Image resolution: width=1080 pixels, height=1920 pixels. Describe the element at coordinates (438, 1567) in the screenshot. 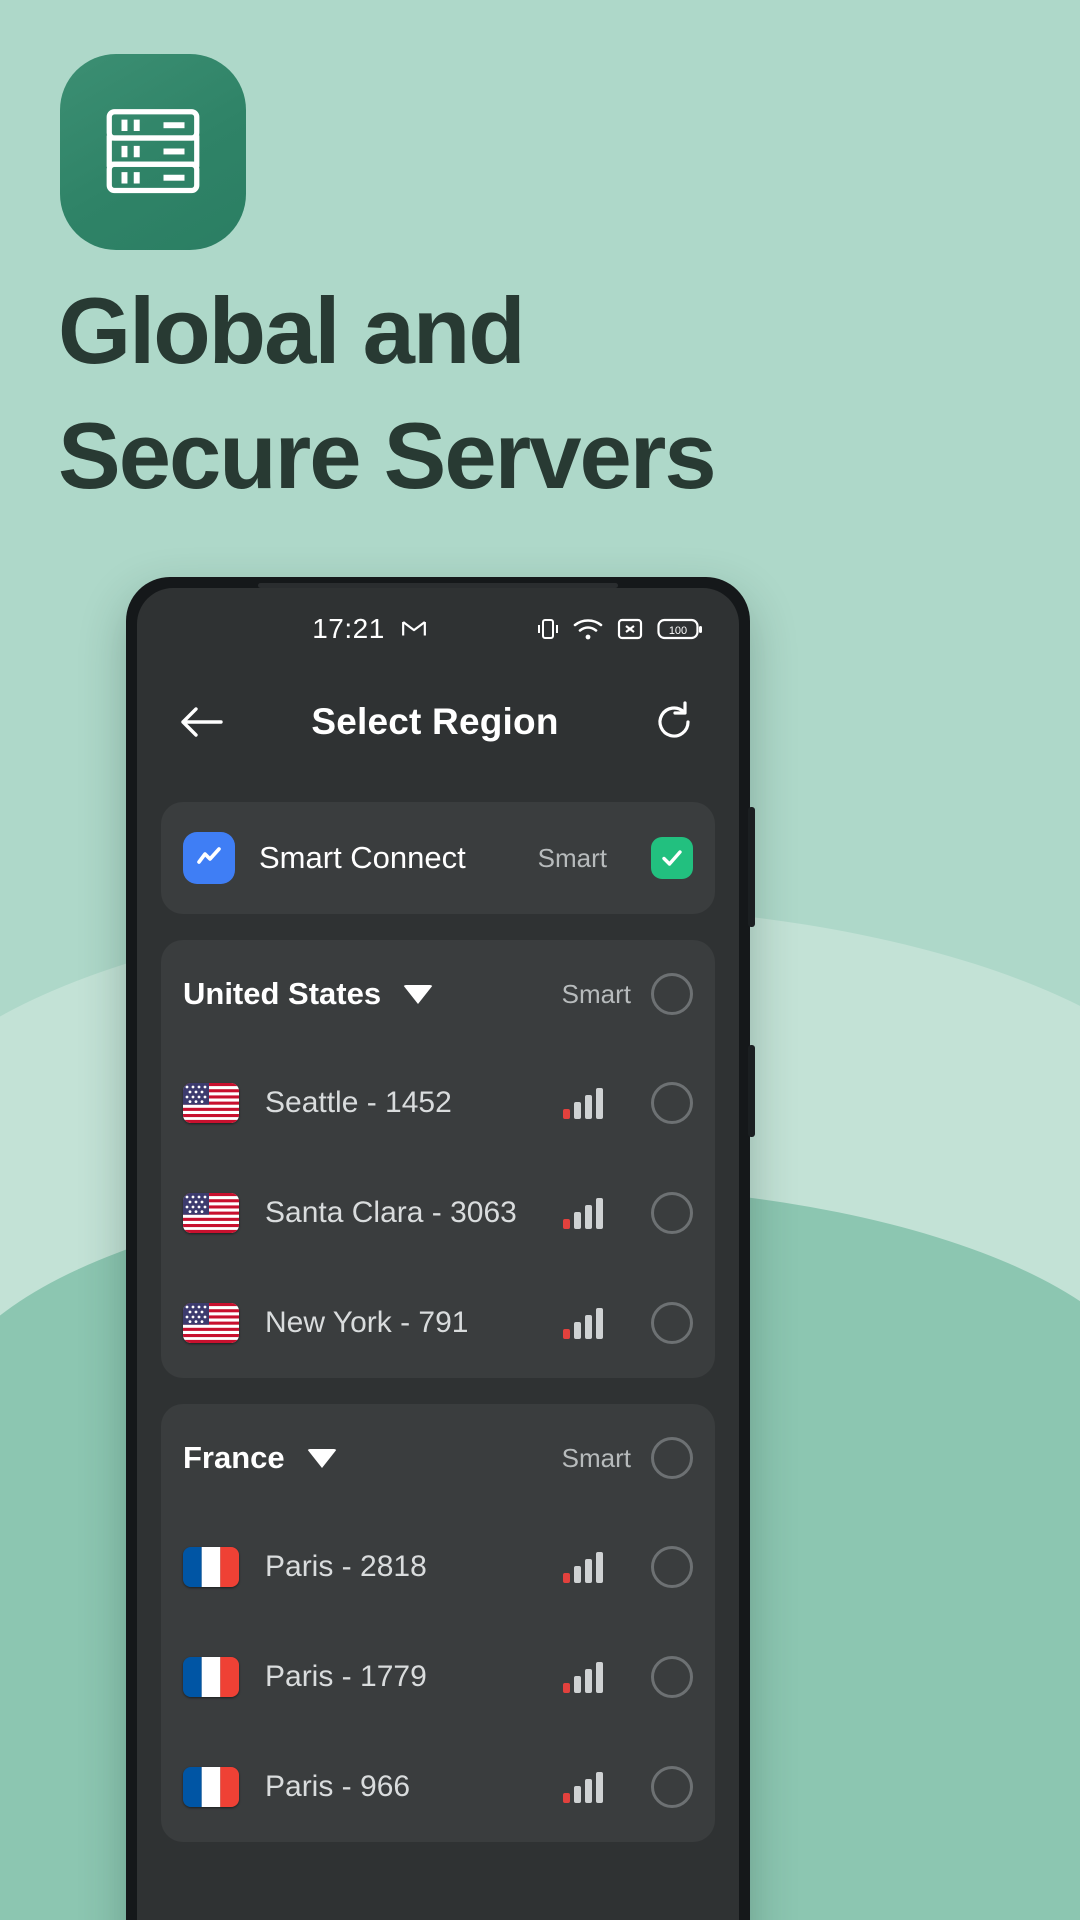

I see `server-row: Paris - 2818` at that location.